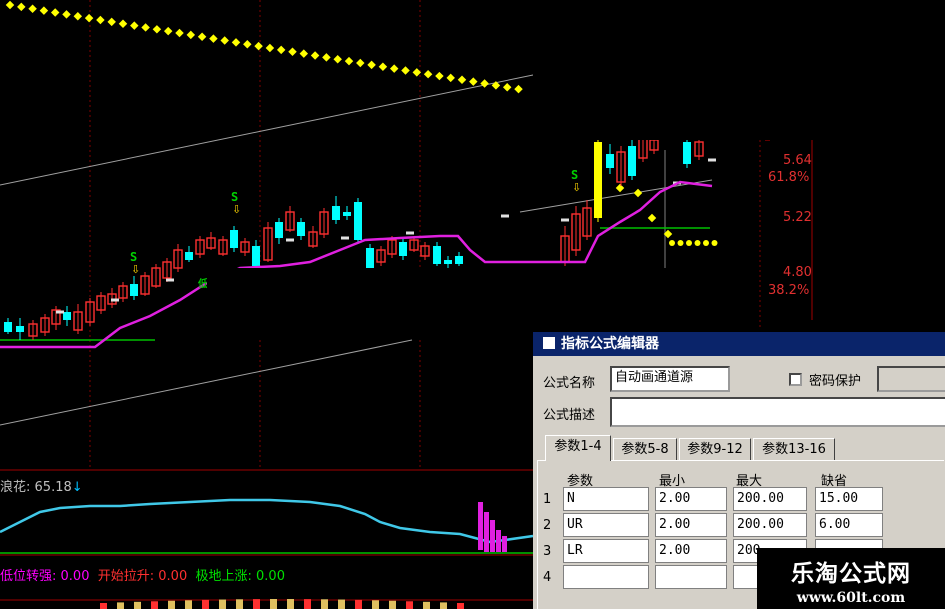 This screenshot has width=945, height=609. What do you see at coordinates (715, 449) in the screenshot?
I see `tab-params-9-12: 参数9-12` at bounding box center [715, 449].